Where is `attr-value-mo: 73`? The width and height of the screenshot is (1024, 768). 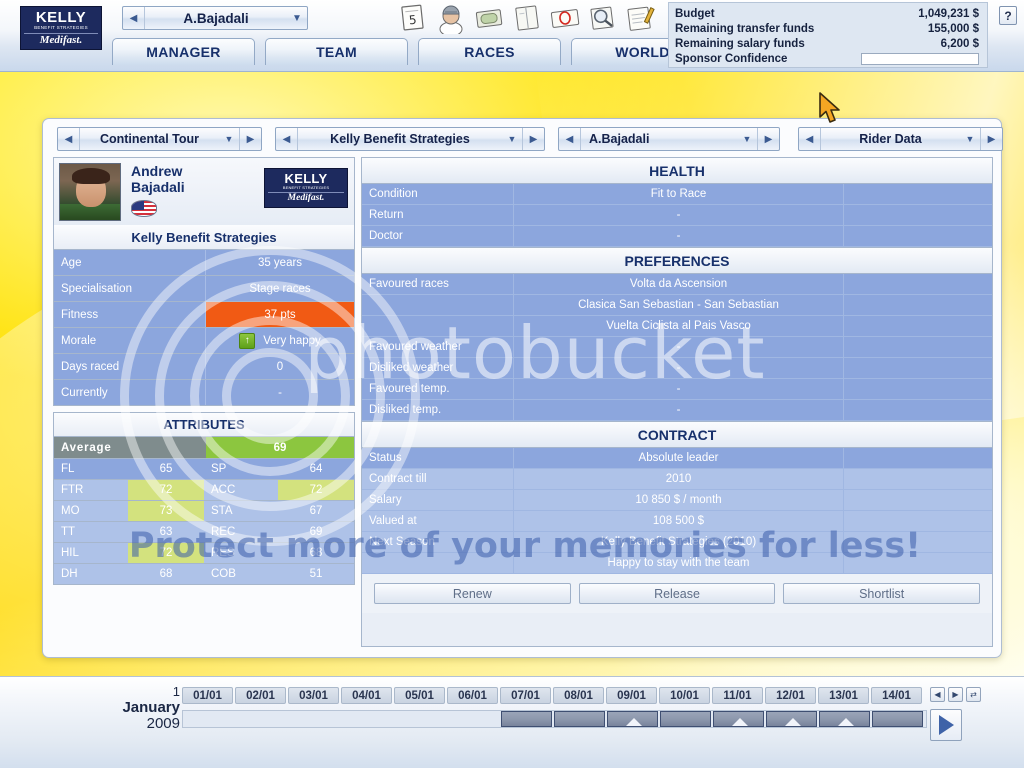 attr-value-mo: 73 is located at coordinates (166, 511).